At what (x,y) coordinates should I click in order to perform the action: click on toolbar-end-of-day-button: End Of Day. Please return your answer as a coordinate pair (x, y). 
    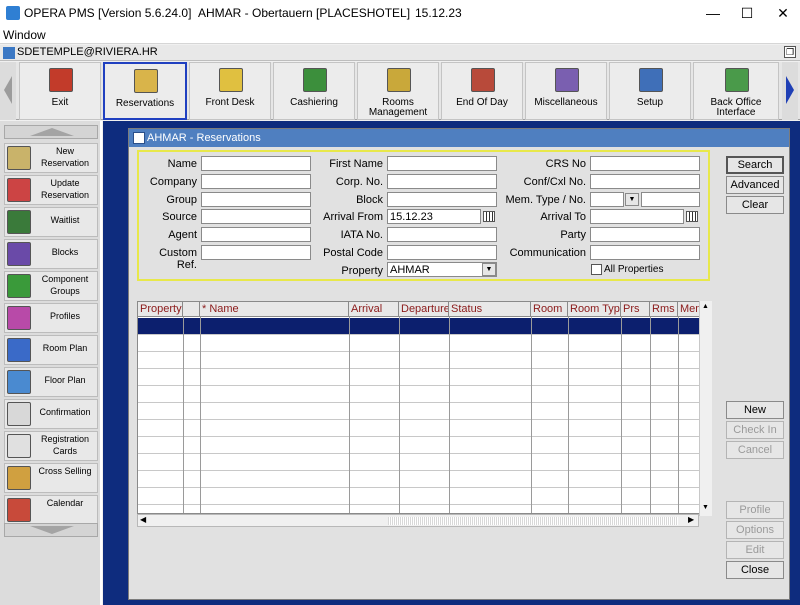
    Looking at the image, I should click on (482, 91).